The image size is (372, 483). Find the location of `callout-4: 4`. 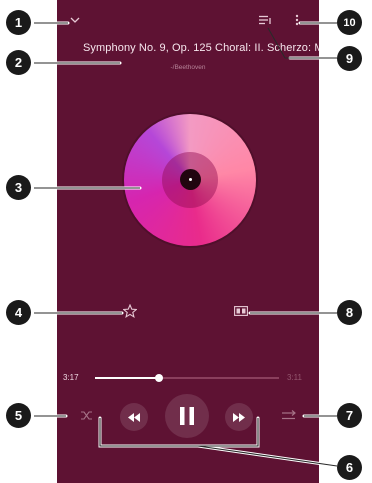

callout-4: 4 is located at coordinates (18, 312).